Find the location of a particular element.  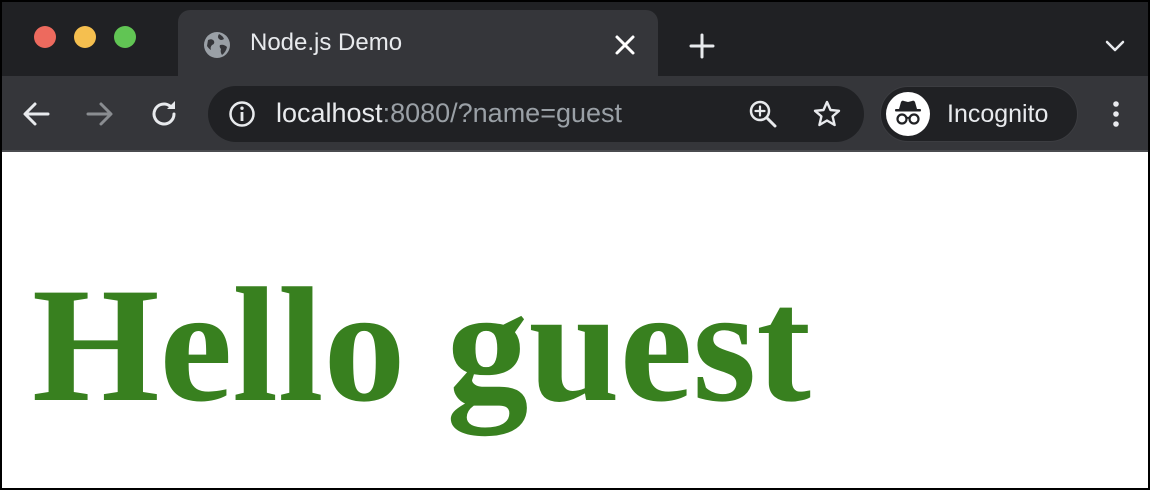

incognito-label: Incognito is located at coordinates (998, 114).